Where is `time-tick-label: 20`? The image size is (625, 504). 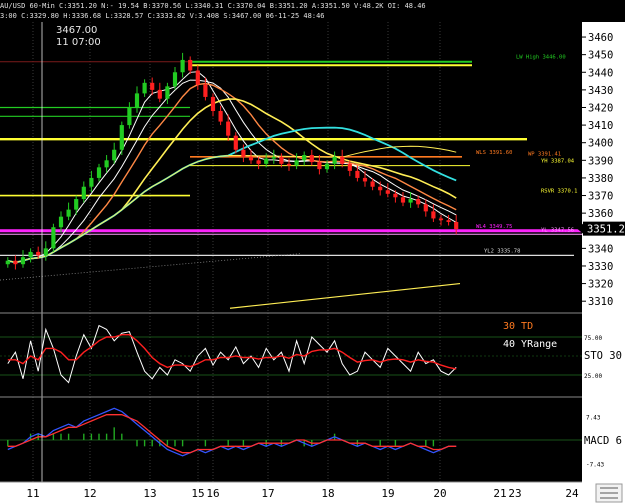 time-tick-label: 20 is located at coordinates (439, 493).